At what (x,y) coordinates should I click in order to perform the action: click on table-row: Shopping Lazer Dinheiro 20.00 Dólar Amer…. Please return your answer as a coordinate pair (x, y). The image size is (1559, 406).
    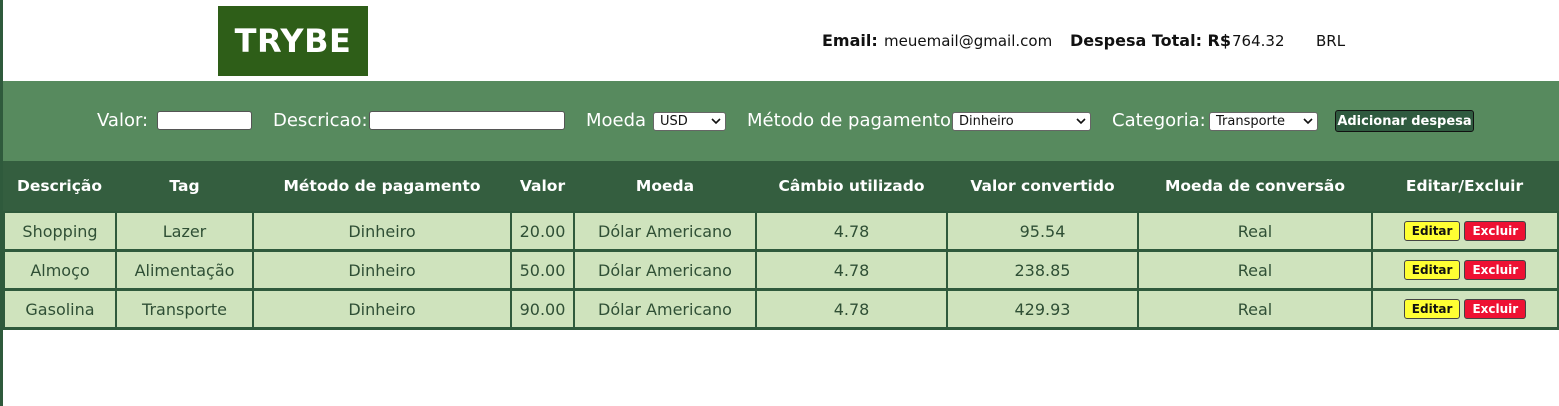
    Looking at the image, I should click on (781, 230).